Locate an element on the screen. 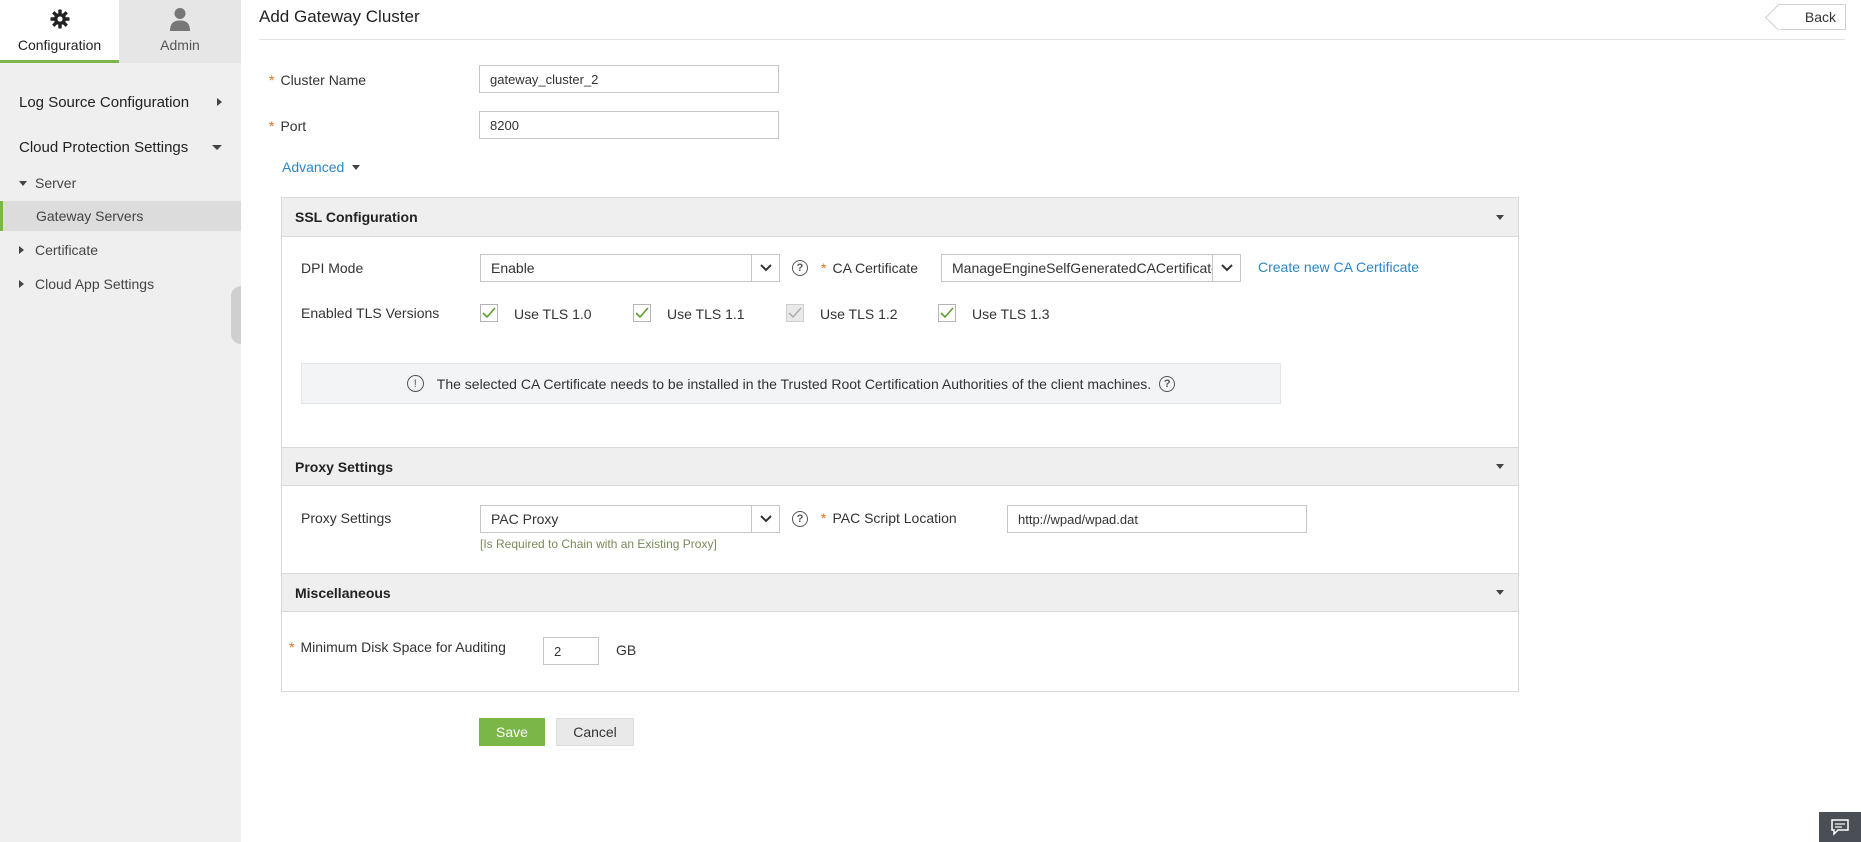  tls-1-0-checkbox is located at coordinates (489, 313).